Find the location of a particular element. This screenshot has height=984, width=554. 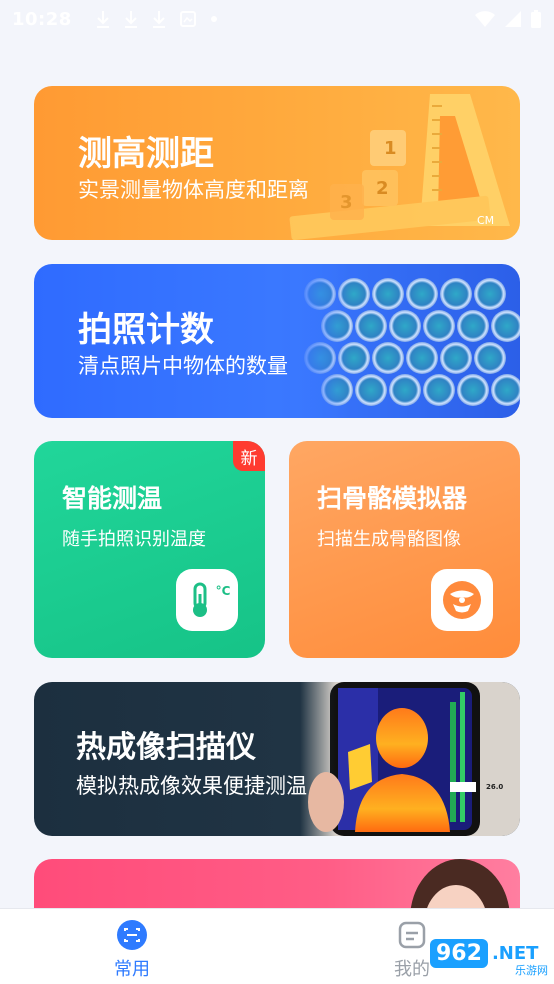

measure-num-3: 3 is located at coordinates (346, 202).